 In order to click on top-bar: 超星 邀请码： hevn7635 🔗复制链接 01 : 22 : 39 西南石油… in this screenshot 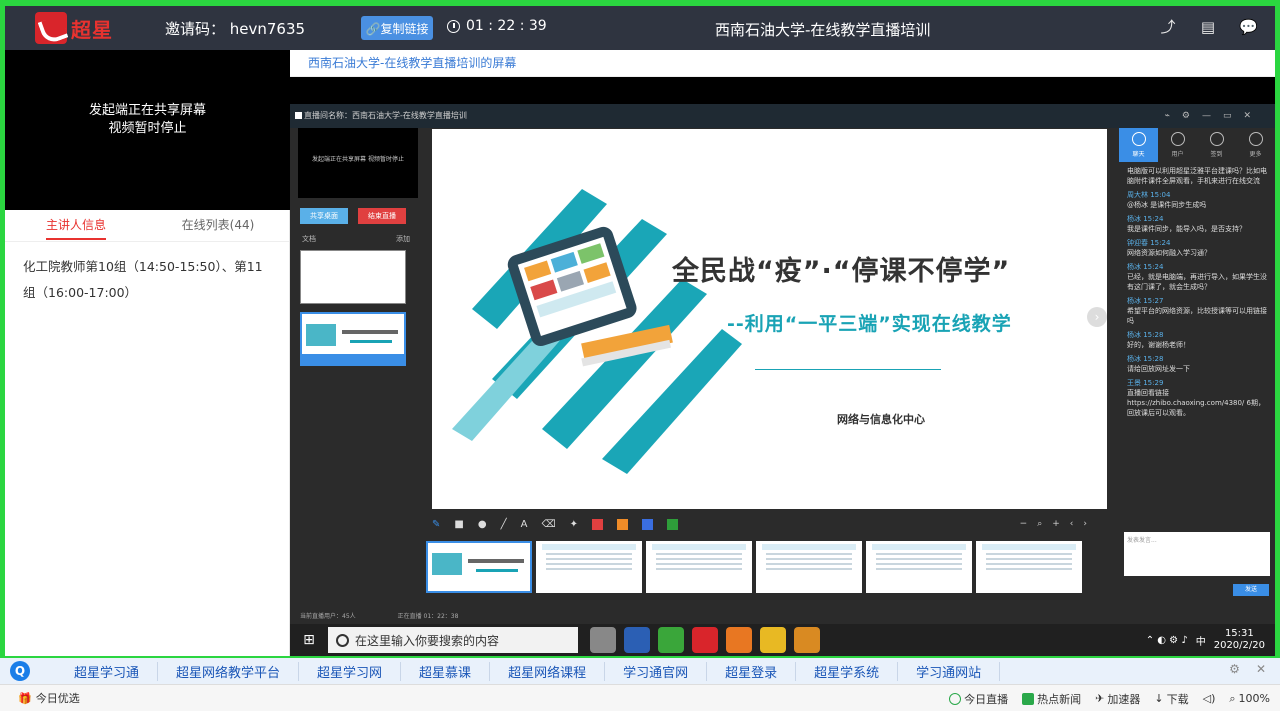, I will do `click(640, 28)`.